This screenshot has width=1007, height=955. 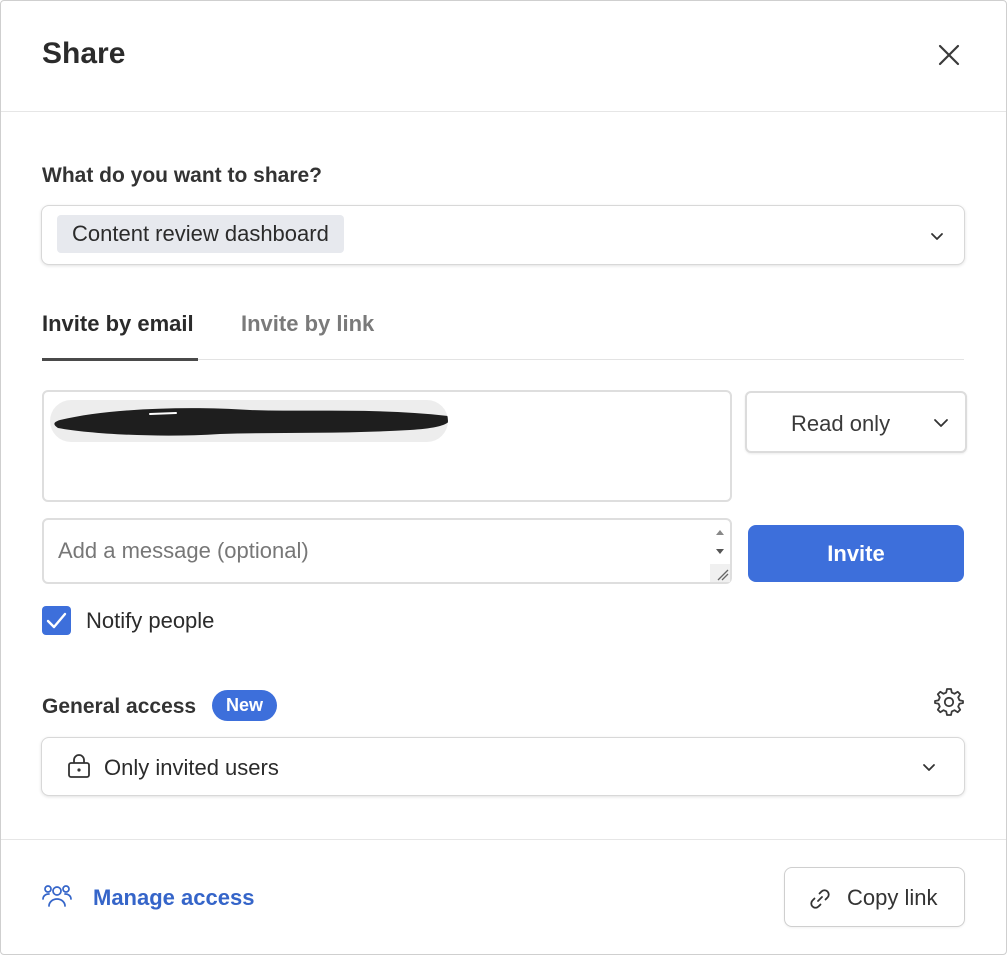 I want to click on link-icon, so click(x=820, y=899).